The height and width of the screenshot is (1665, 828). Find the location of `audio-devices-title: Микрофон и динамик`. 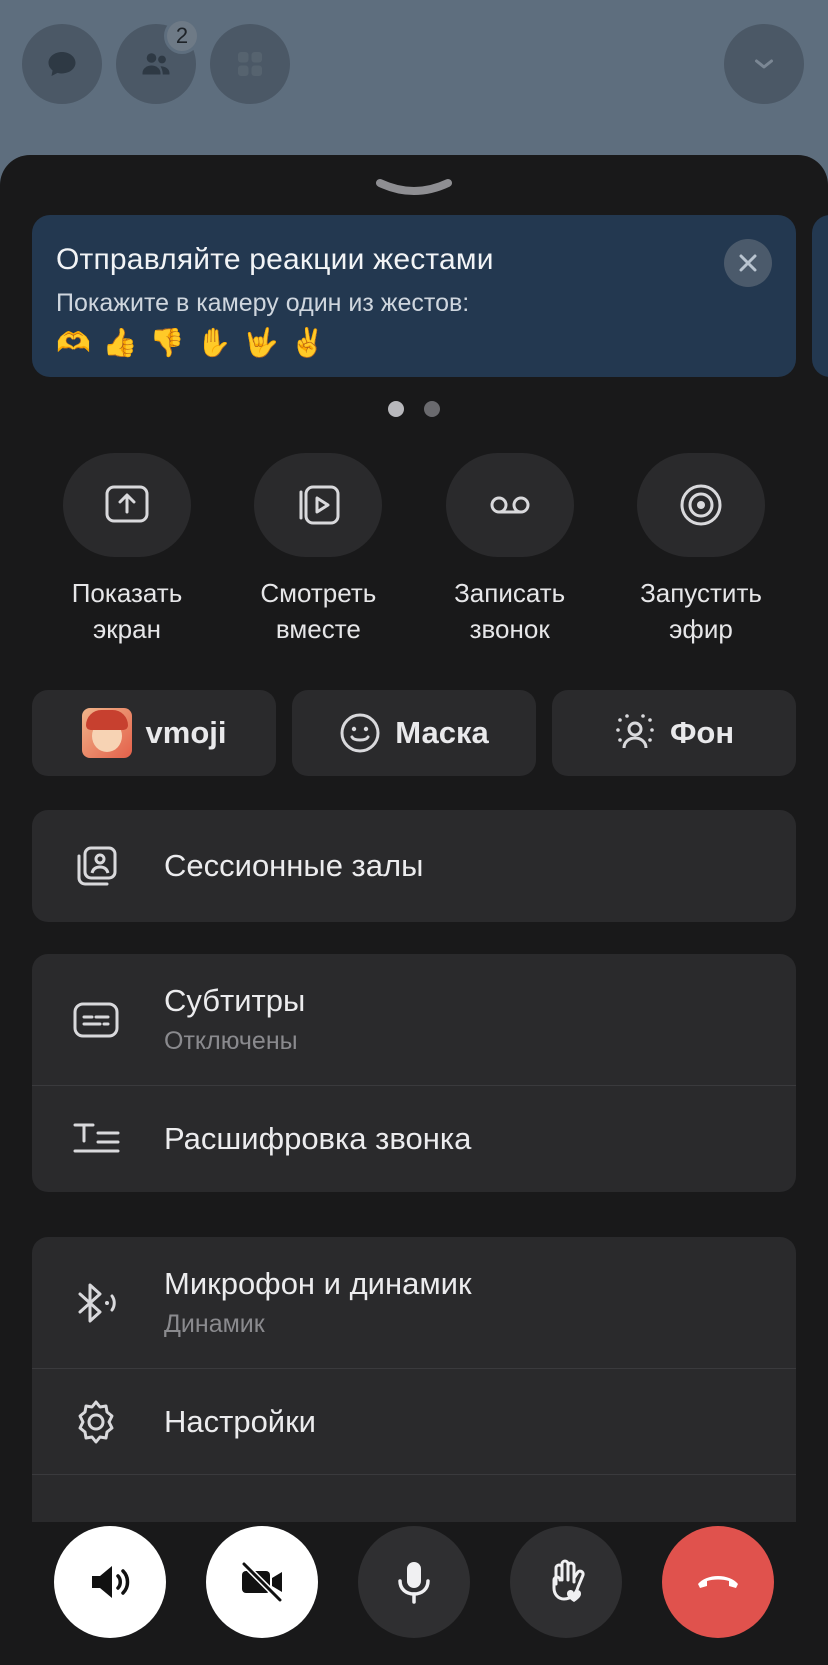

audio-devices-title: Микрофон и динамик is located at coordinates (318, 1283).